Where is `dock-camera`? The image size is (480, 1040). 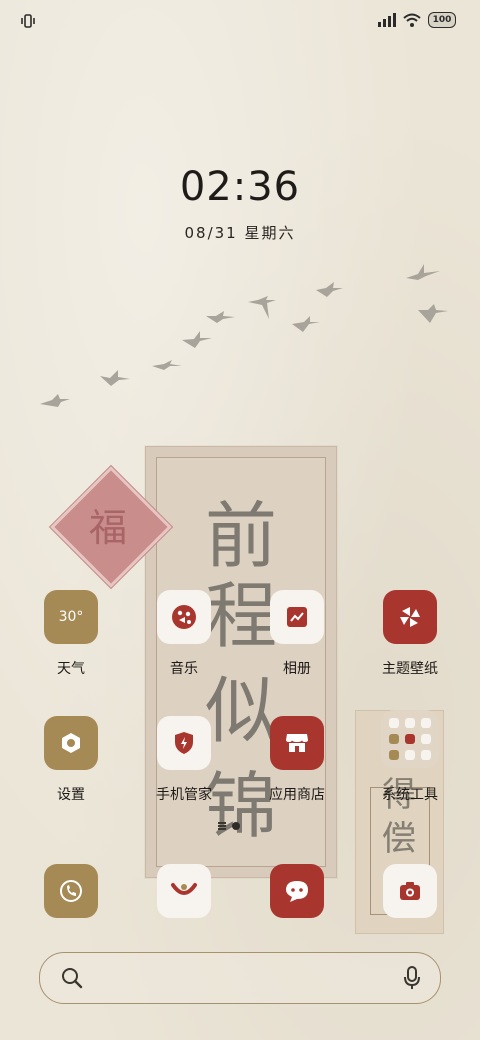 dock-camera is located at coordinates (410, 891).